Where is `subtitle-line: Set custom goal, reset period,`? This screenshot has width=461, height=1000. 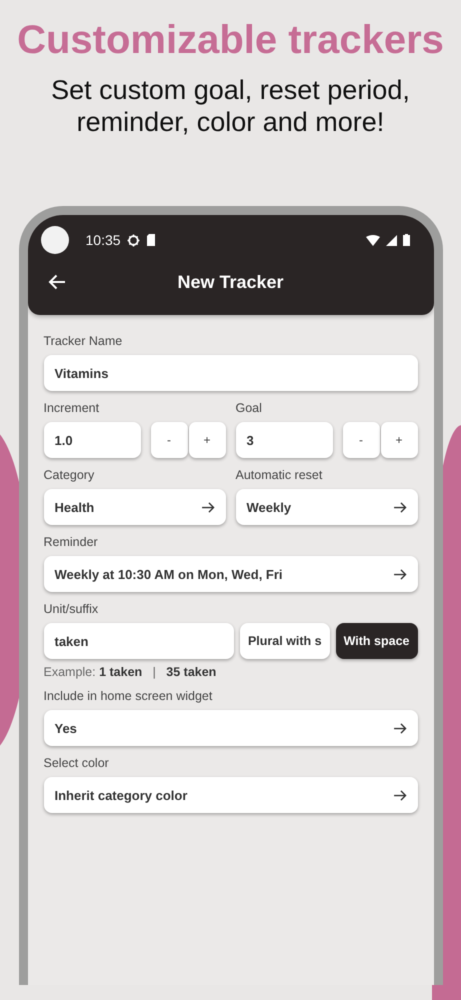
subtitle-line: Set custom goal, reset period, is located at coordinates (230, 90).